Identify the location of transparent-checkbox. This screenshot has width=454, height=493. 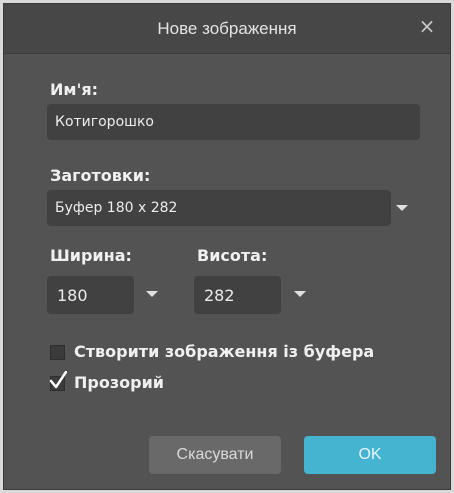
(58, 381).